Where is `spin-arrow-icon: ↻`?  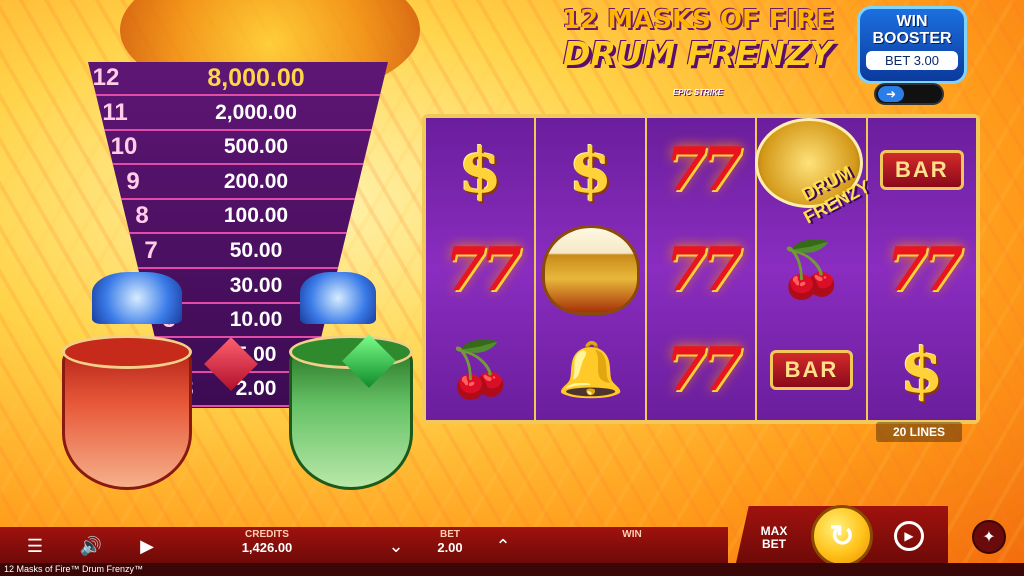 spin-arrow-icon: ↻ is located at coordinates (842, 536).